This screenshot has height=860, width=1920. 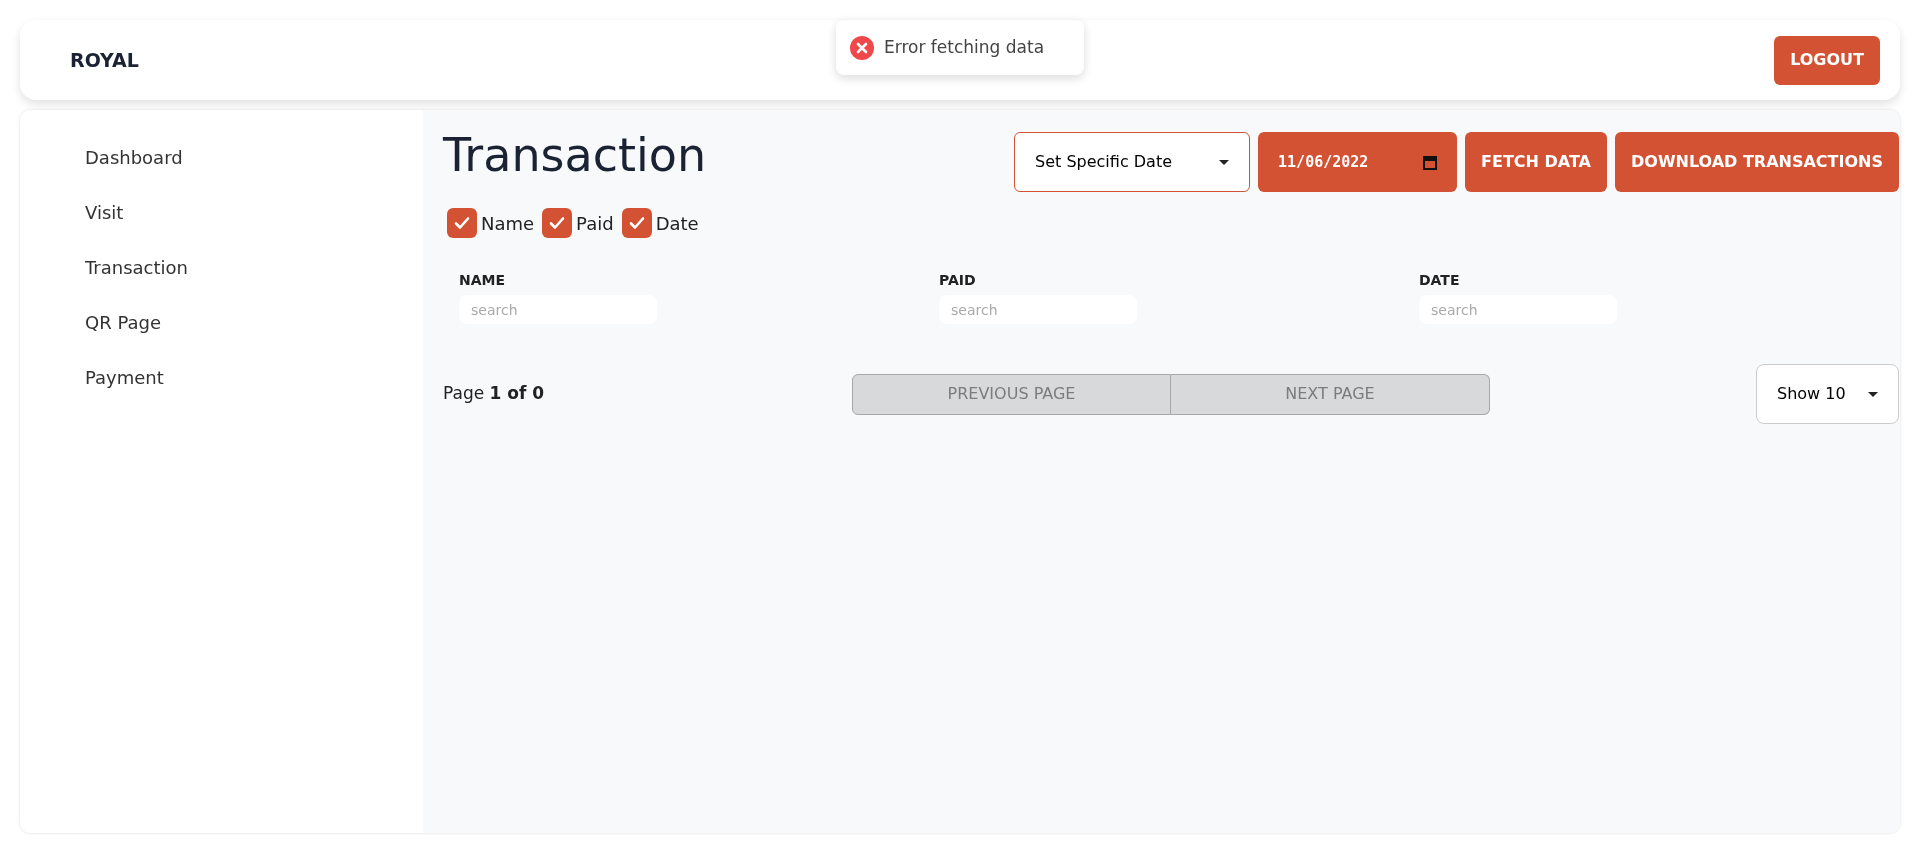 What do you see at coordinates (958, 280) in the screenshot?
I see `column-header: PAID` at bounding box center [958, 280].